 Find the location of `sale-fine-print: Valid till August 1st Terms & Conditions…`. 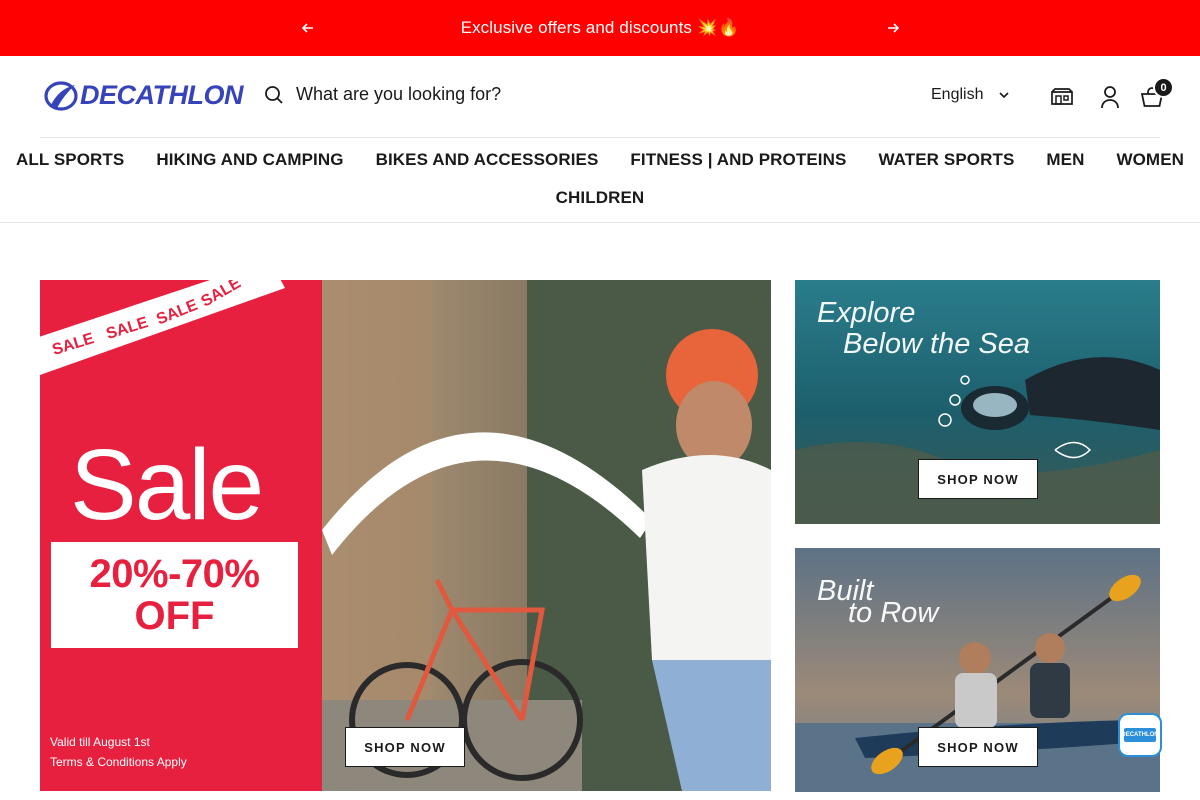

sale-fine-print: Valid till August 1st Terms & Conditions… is located at coordinates (118, 752).